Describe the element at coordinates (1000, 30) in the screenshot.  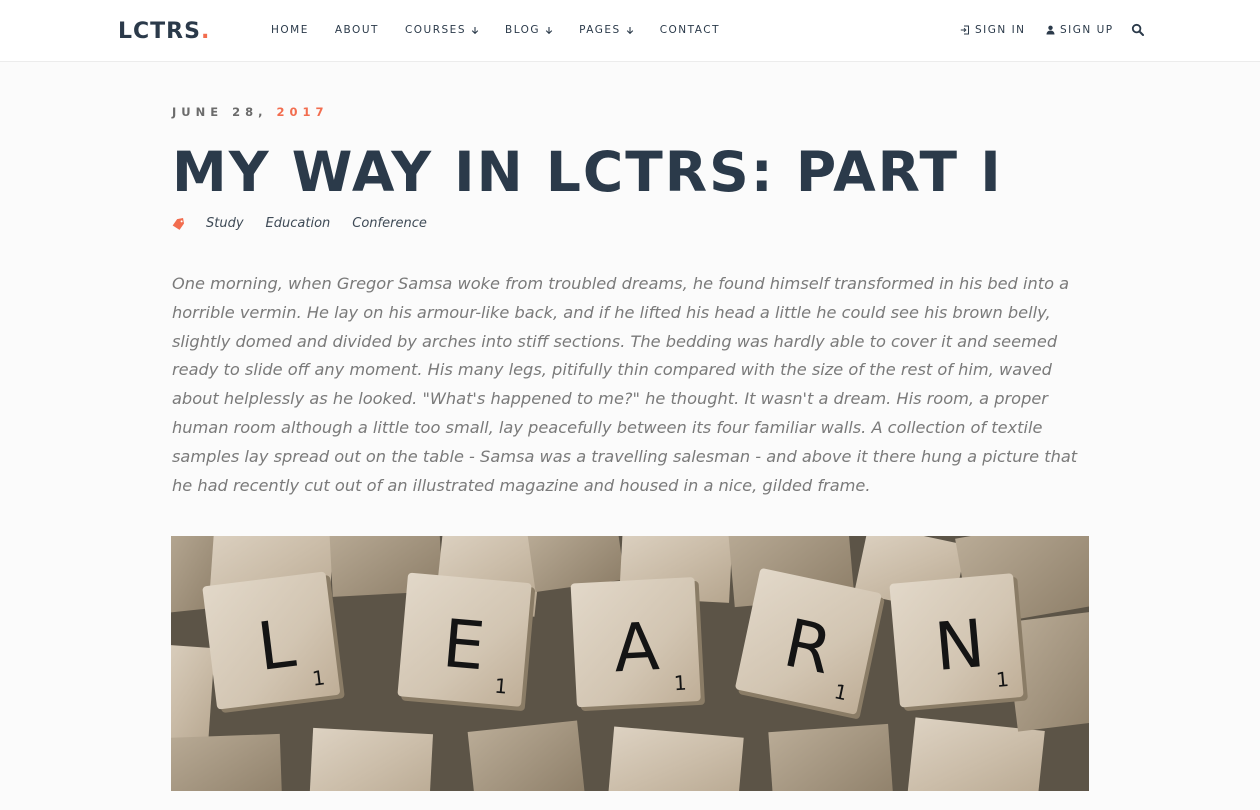
I see `sign-in-label: SIGN IN` at that location.